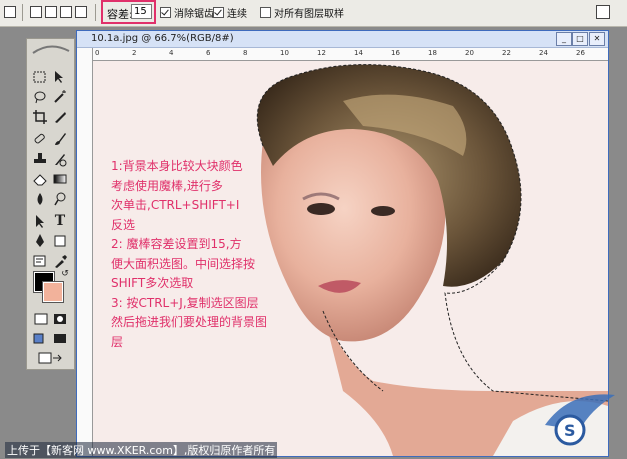 The image size is (627, 459). Describe the element at coordinates (60, 339) in the screenshot. I see `full-screen-icon` at that location.